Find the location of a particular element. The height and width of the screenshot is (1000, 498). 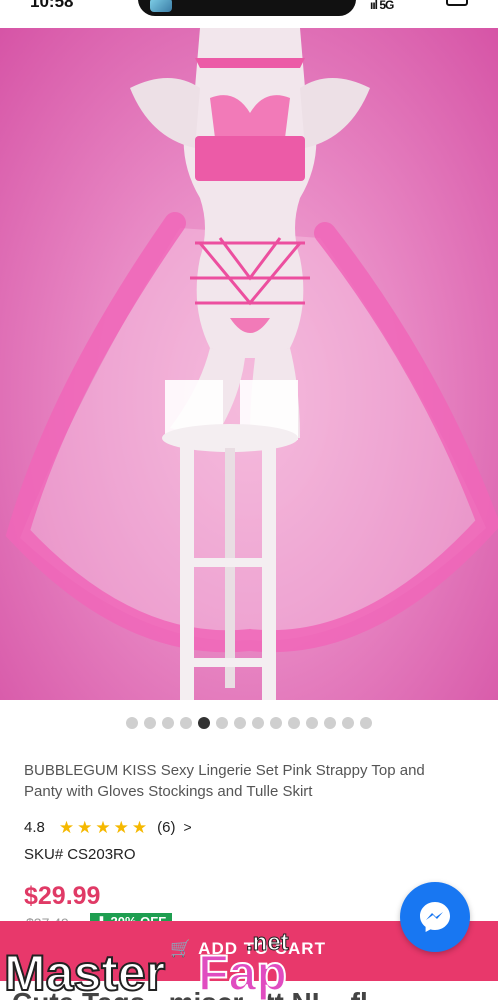

now-playing-thumbnail is located at coordinates (161, 6).